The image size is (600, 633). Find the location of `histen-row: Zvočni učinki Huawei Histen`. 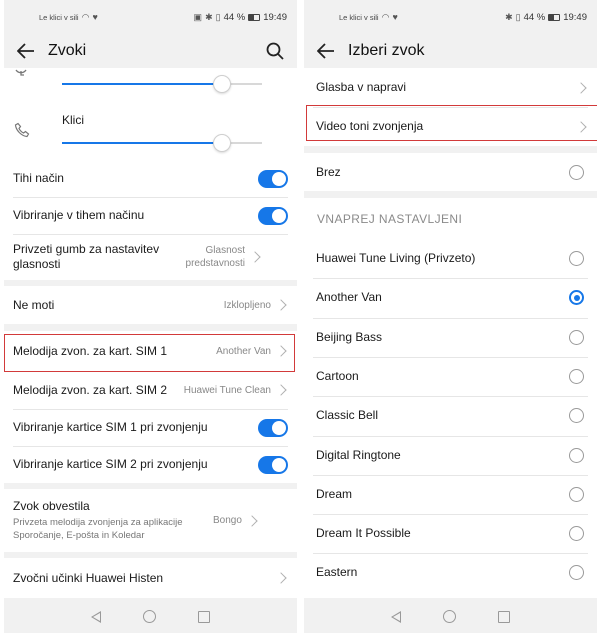

histen-row: Zvočni učinki Huawei Histen is located at coordinates (150, 578).